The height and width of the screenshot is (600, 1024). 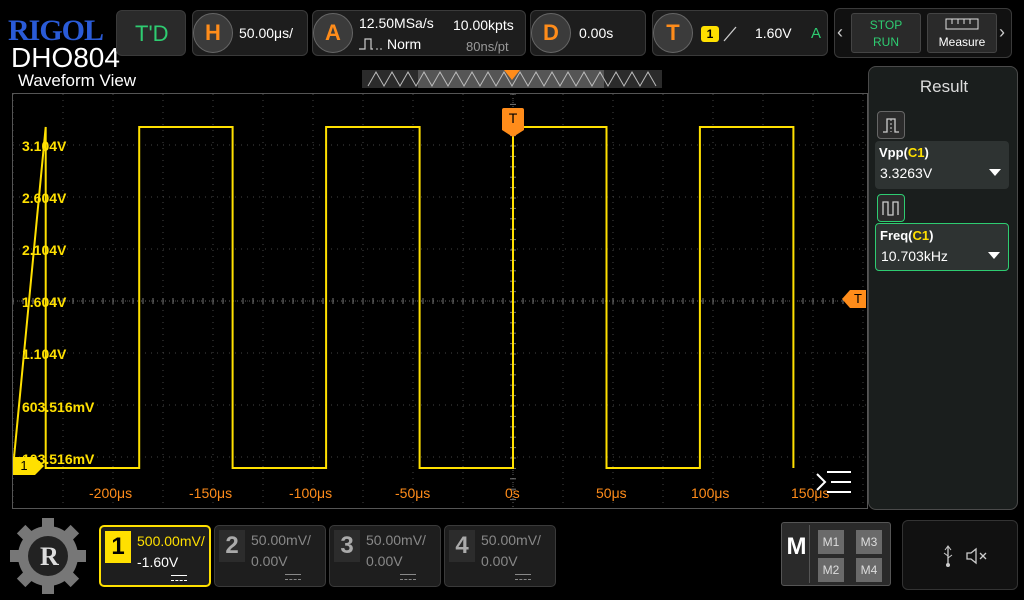 I want to click on vpp-dropdown-icon, so click(x=995, y=172).